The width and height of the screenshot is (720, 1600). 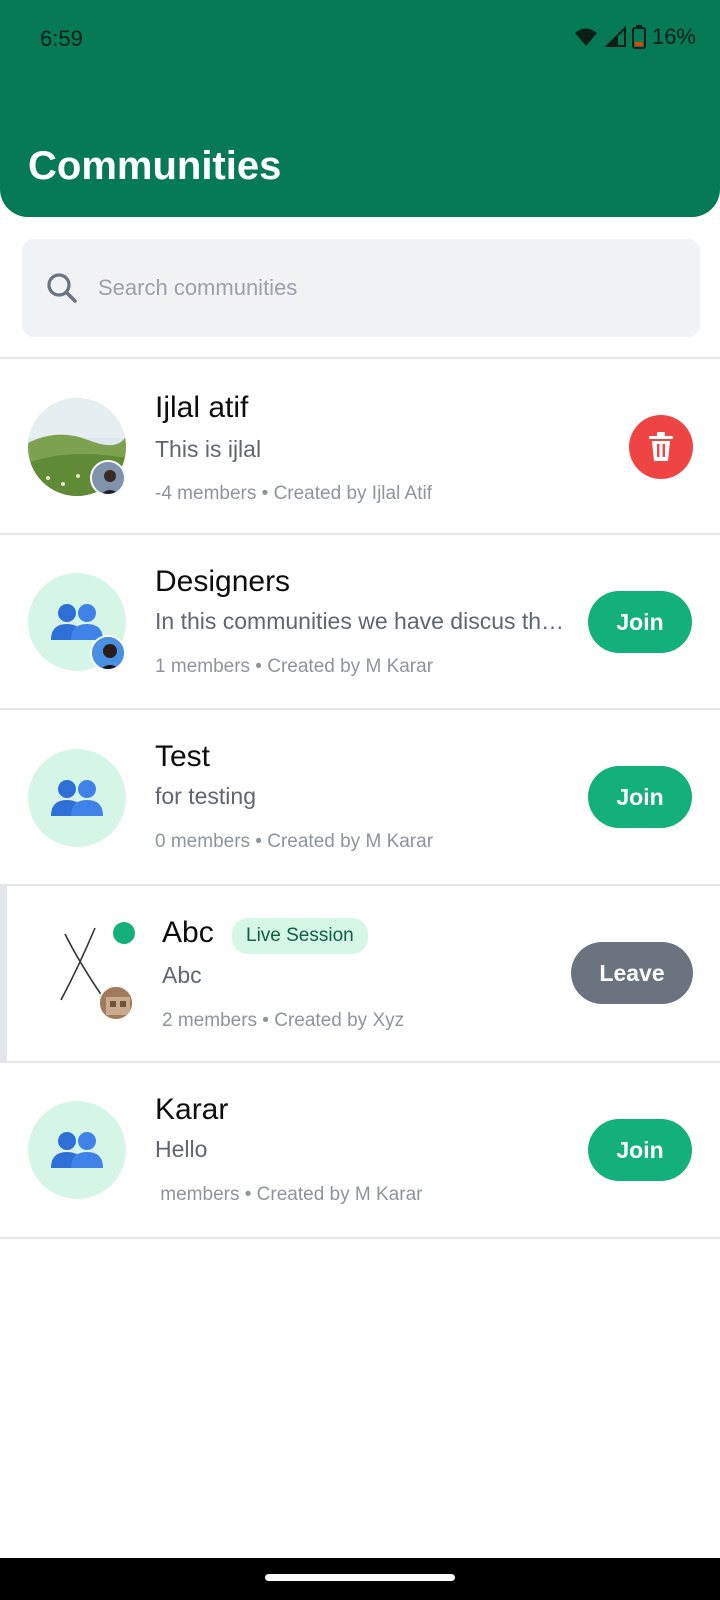 I want to click on online-indicator, so click(x=124, y=933).